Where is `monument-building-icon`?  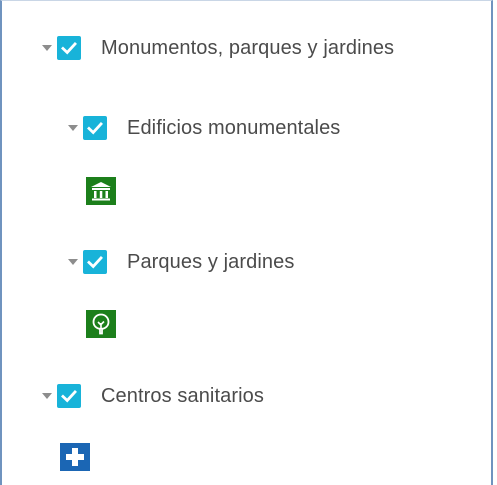
monument-building-icon is located at coordinates (101, 191).